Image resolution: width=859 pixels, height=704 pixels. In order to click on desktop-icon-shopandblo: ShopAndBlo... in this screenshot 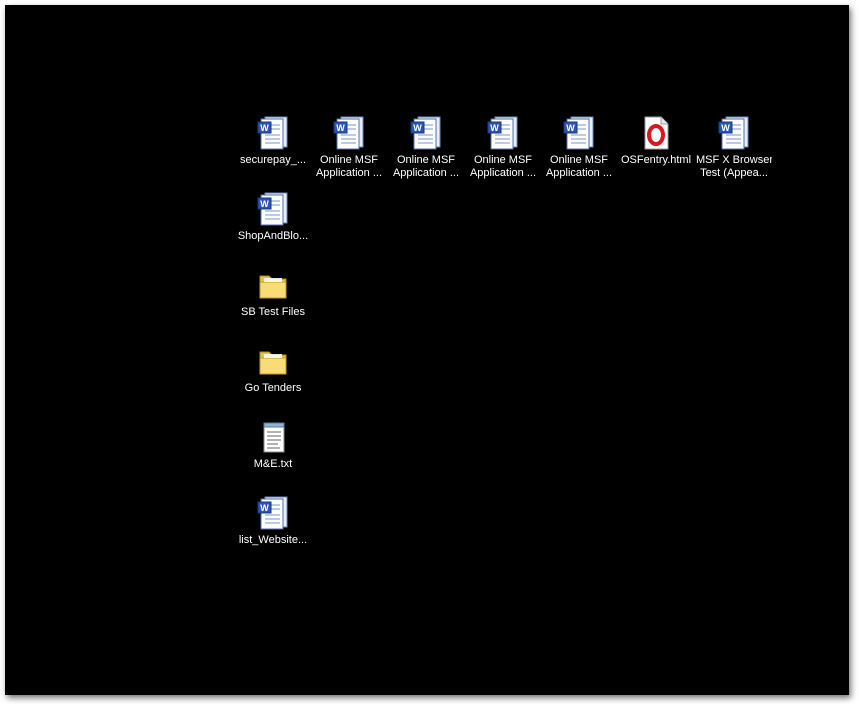, I will do `click(273, 226)`.